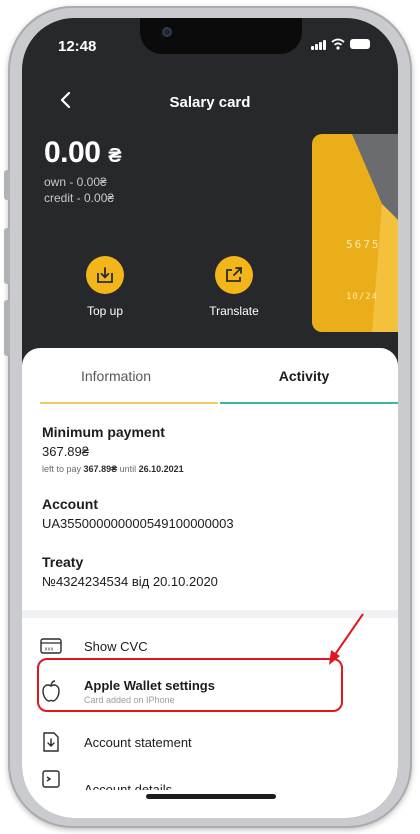  What do you see at coordinates (211, 796) in the screenshot?
I see `home-indicator` at bounding box center [211, 796].